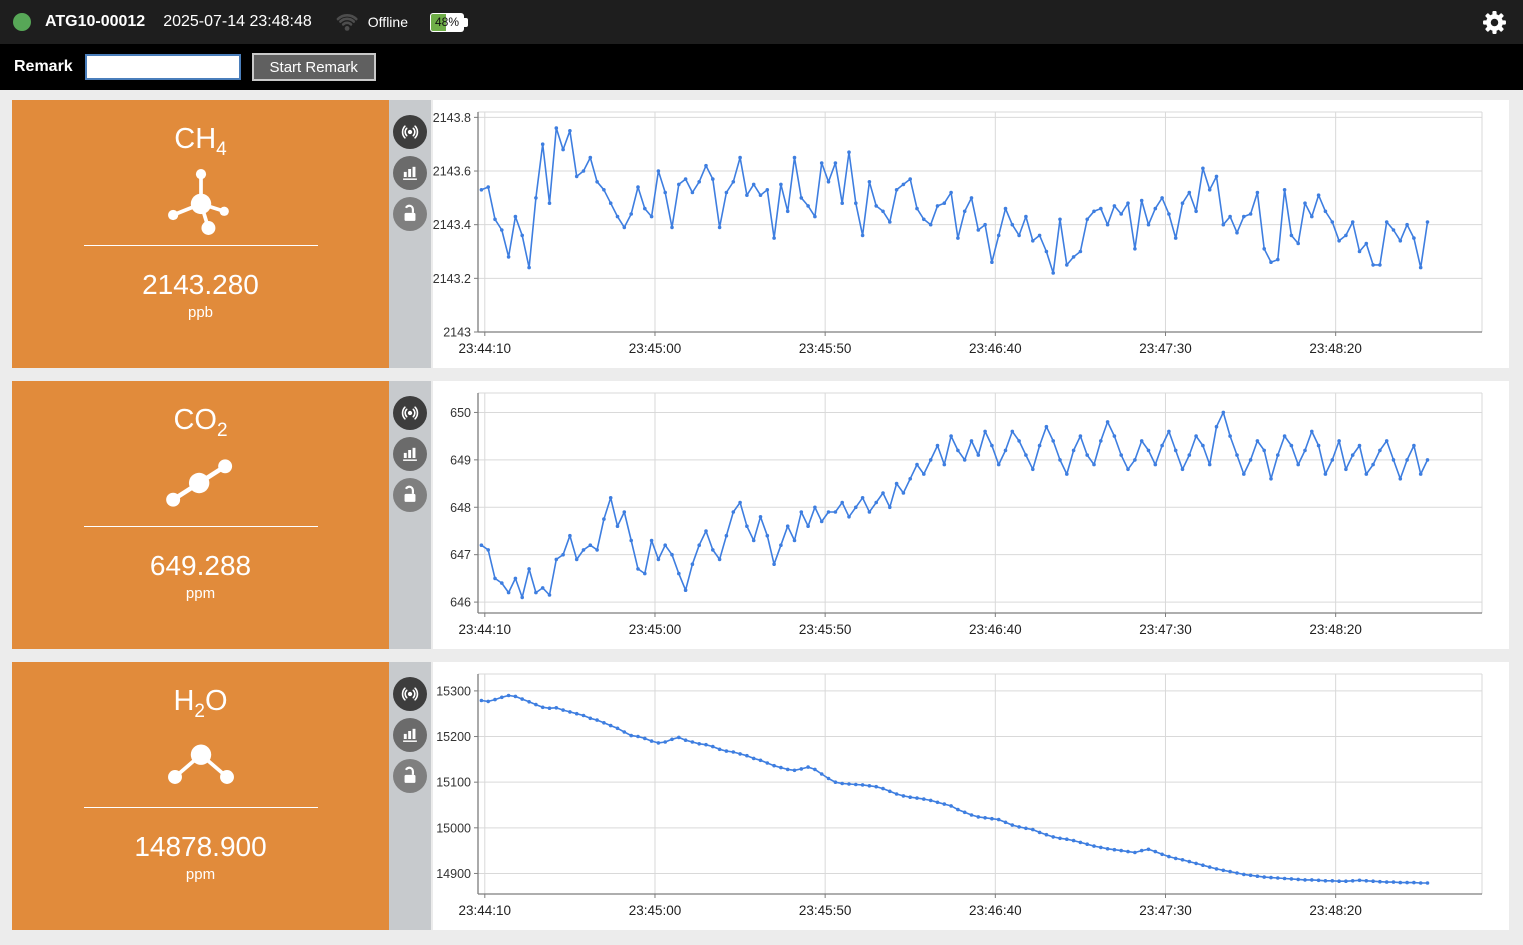 The width and height of the screenshot is (1523, 945). Describe the element at coordinates (460, 603) in the screenshot. I see `svg-text: 646` at that location.